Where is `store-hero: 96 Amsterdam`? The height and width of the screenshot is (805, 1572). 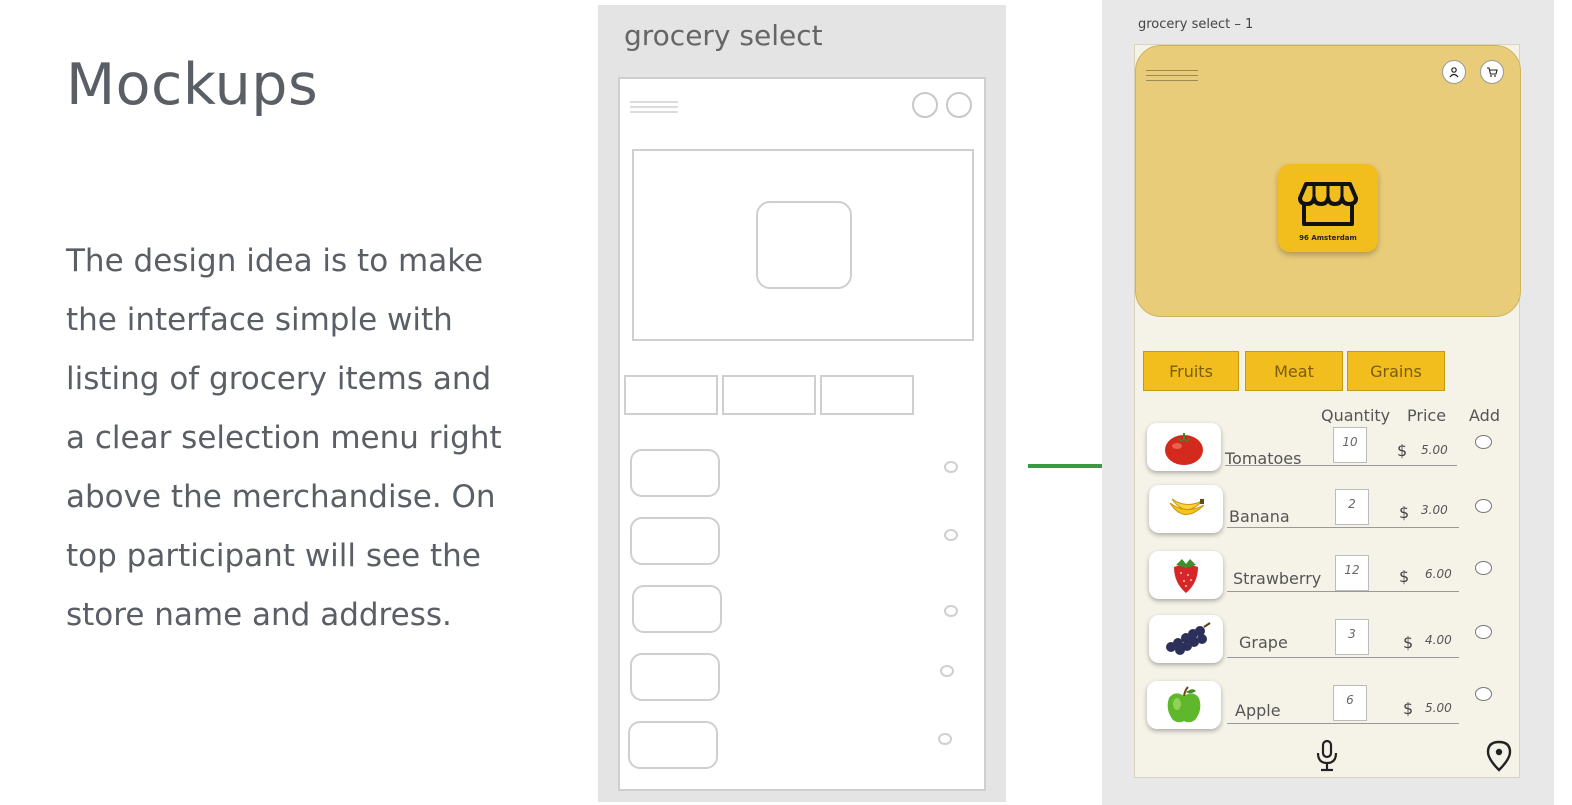
store-hero: 96 Amsterdam is located at coordinates (1328, 181).